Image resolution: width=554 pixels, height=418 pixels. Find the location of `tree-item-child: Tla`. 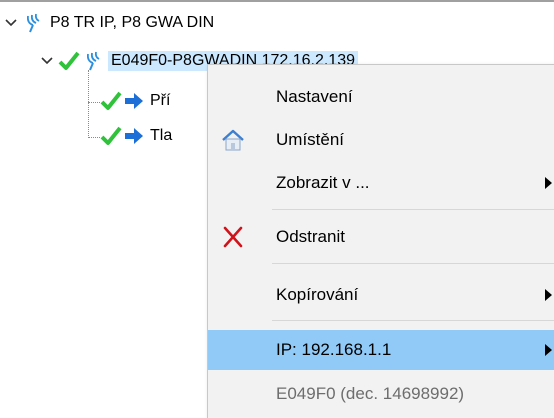

tree-item-child: Tla is located at coordinates (136, 136).